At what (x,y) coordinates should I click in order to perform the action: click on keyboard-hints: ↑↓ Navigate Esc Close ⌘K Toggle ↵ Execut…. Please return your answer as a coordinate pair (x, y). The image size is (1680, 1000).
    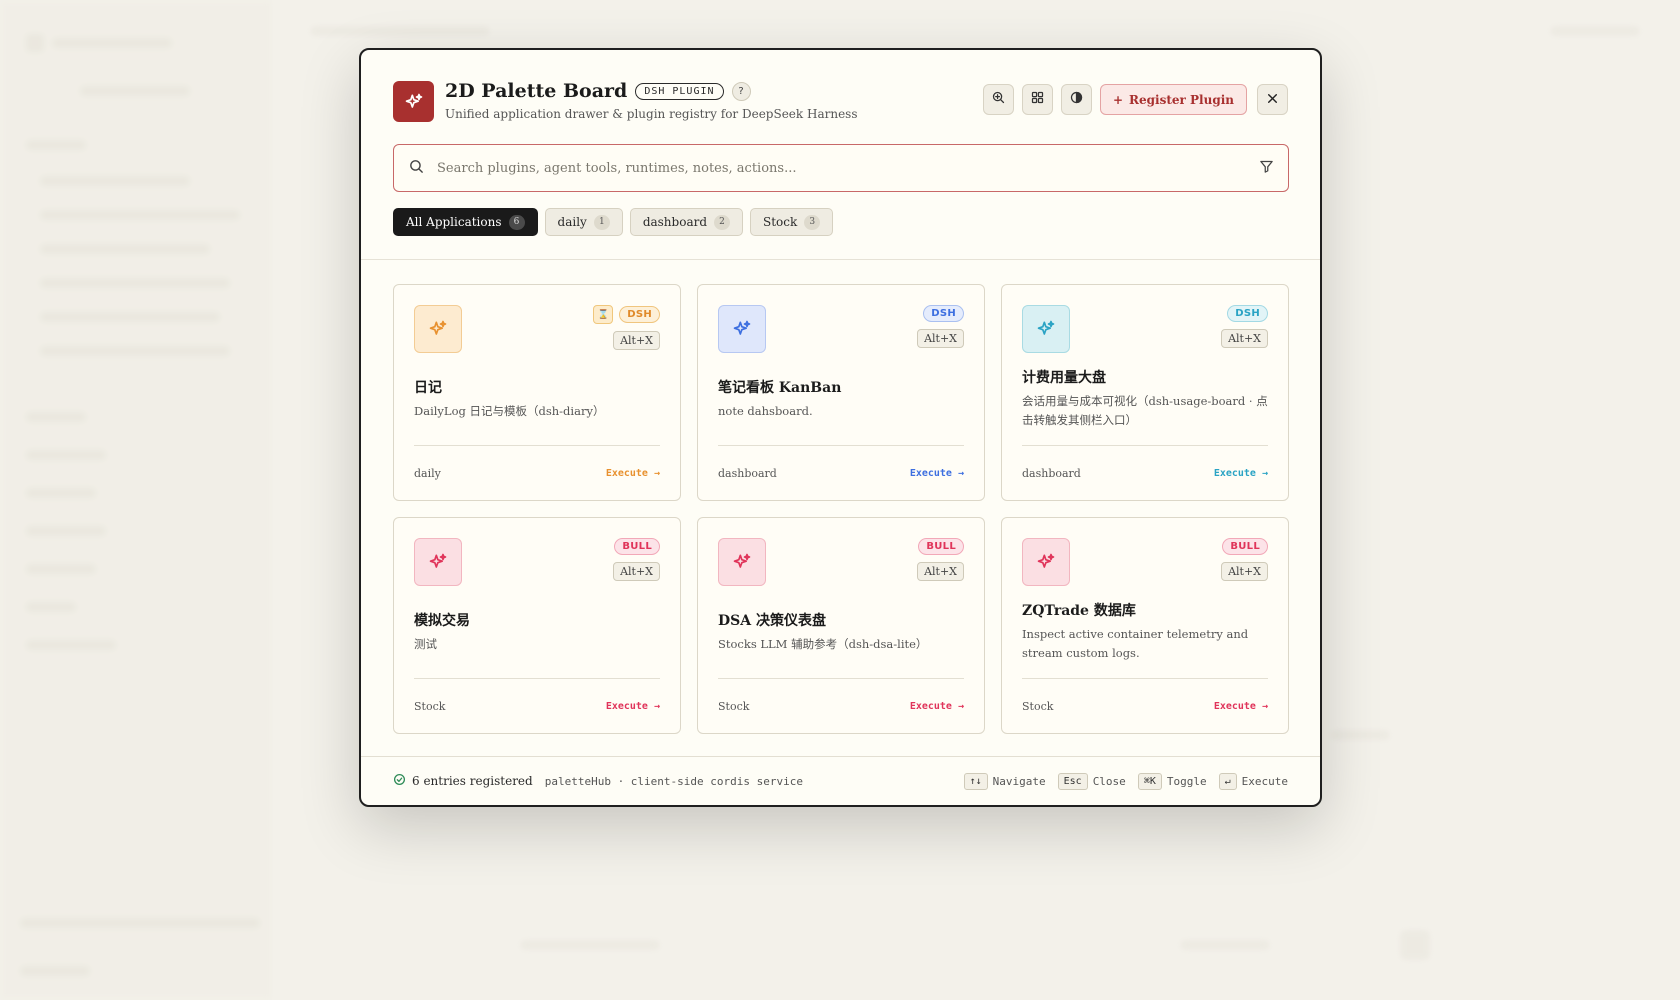
    Looking at the image, I should click on (1125, 781).